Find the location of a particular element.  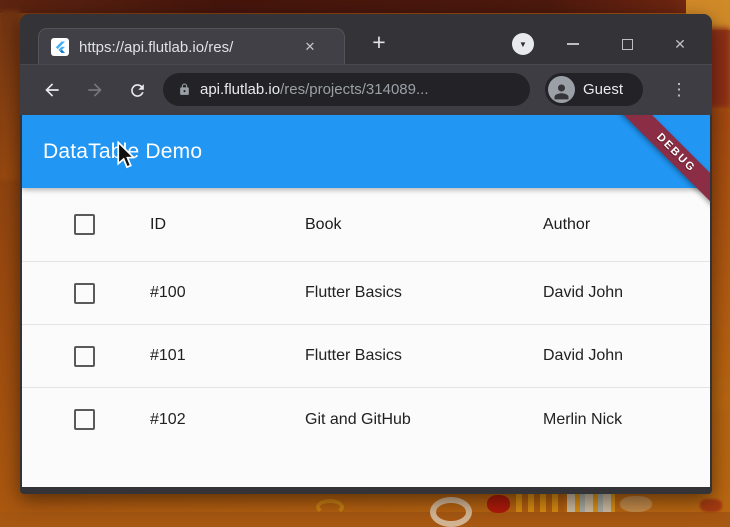

table-header-row: ID Book Author is located at coordinates (366, 225).